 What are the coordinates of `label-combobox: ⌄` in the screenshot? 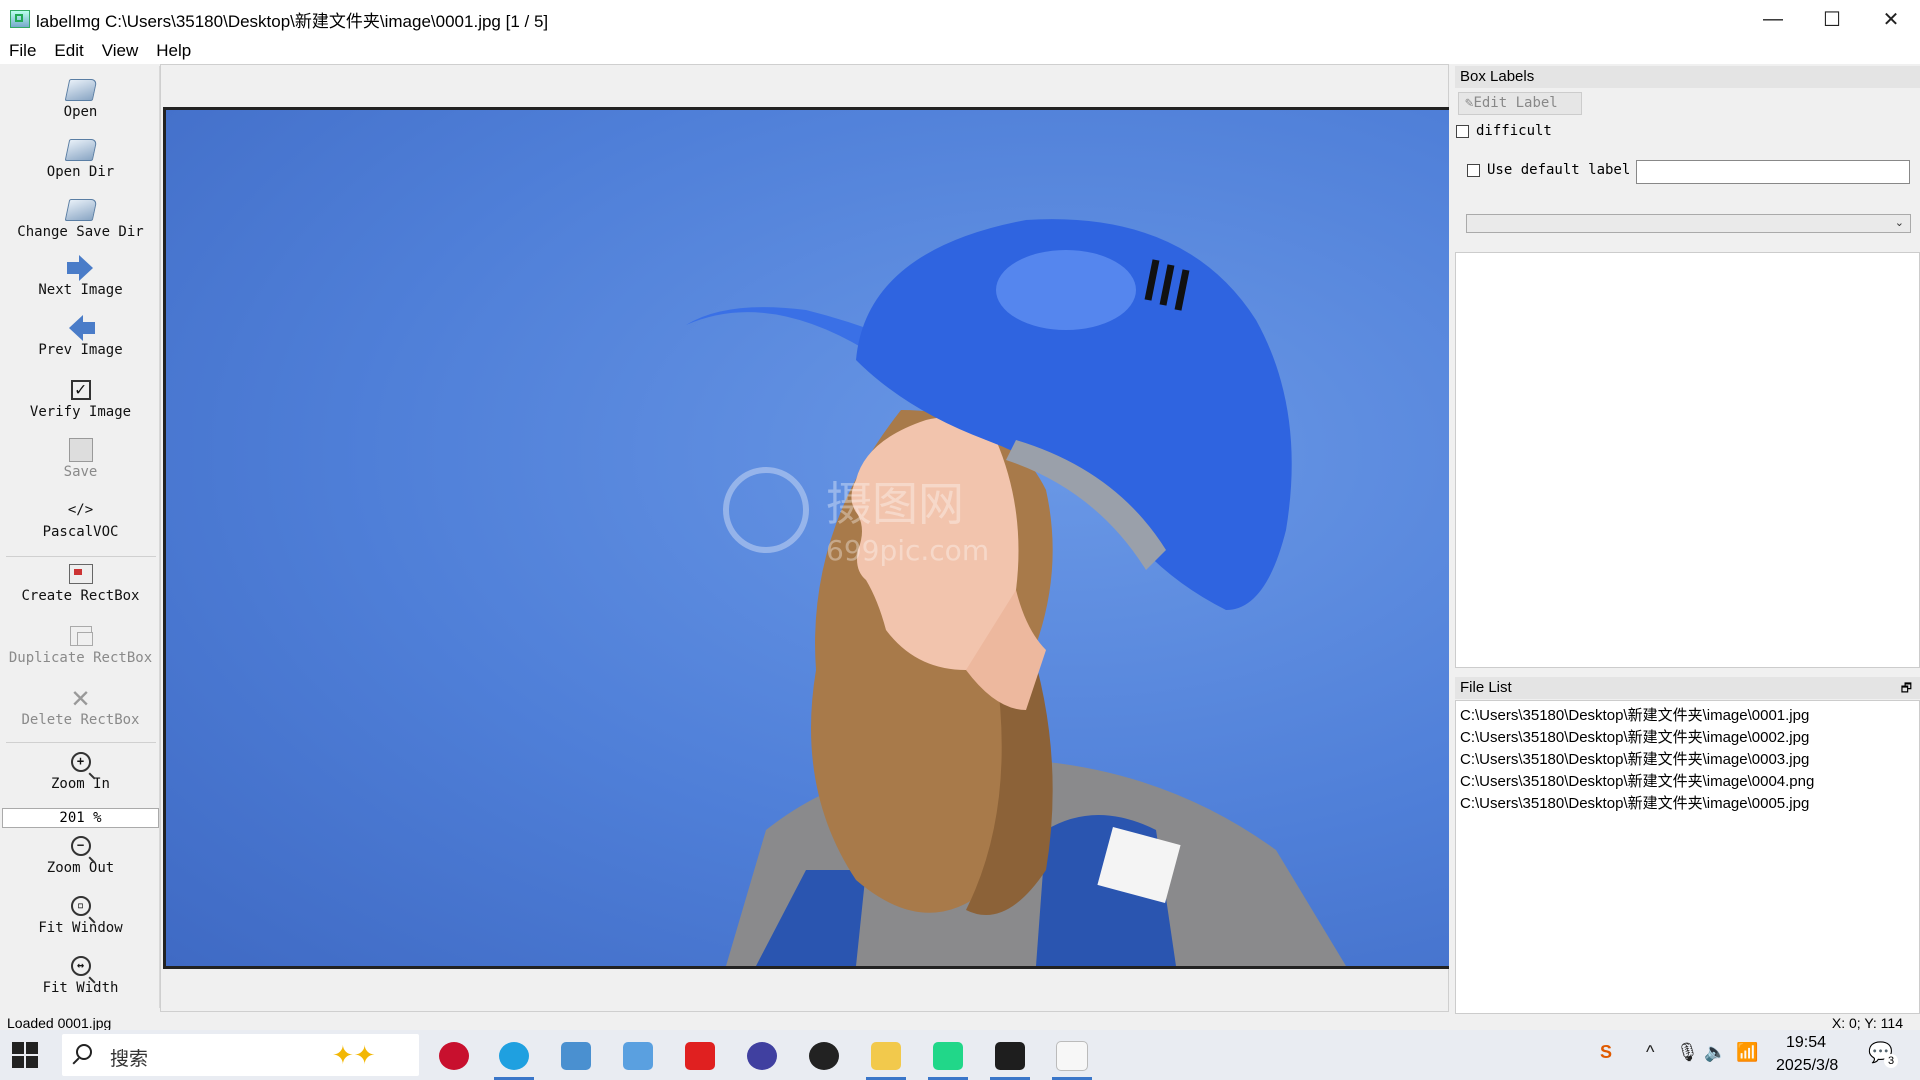 It's located at (1688, 223).